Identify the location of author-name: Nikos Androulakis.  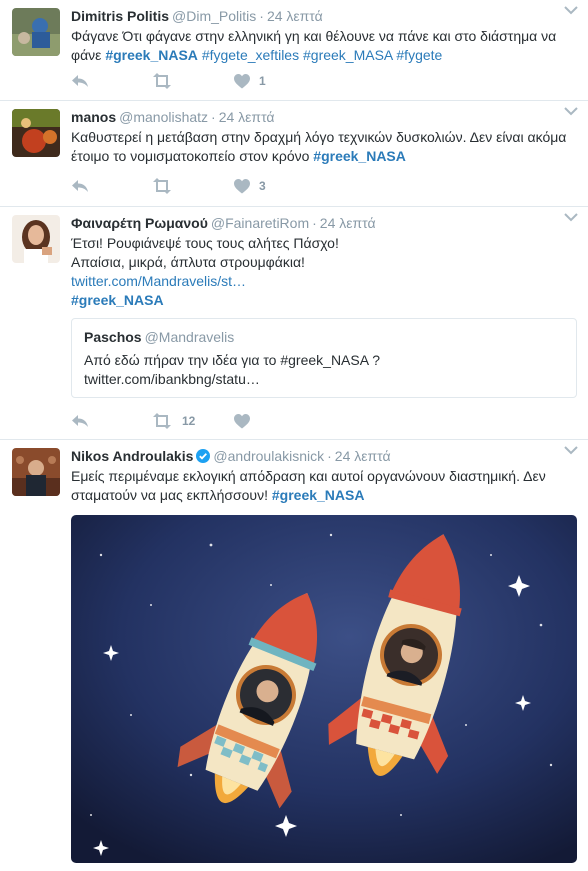
(132, 456).